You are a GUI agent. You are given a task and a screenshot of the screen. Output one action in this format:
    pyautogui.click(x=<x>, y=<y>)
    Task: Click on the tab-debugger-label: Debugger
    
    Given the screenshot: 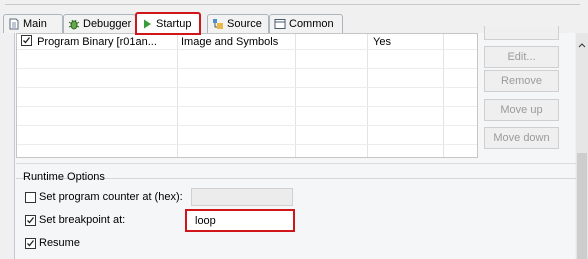 What is the action you would take?
    pyautogui.click(x=107, y=24)
    